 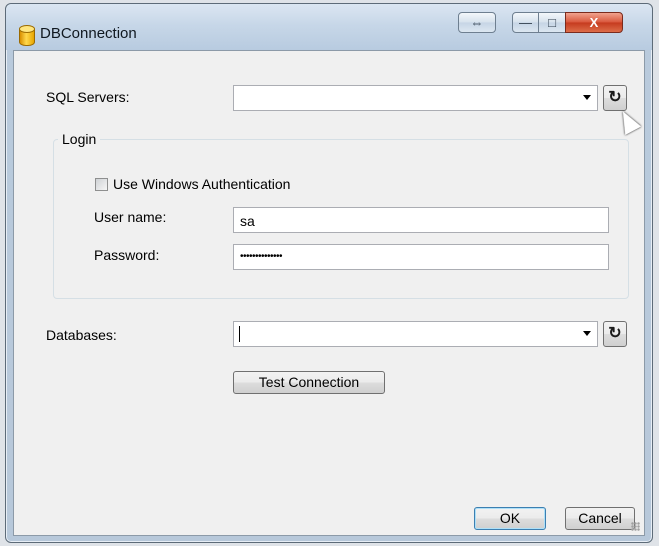 What do you see at coordinates (510, 518) in the screenshot?
I see `ok-button: OK` at bounding box center [510, 518].